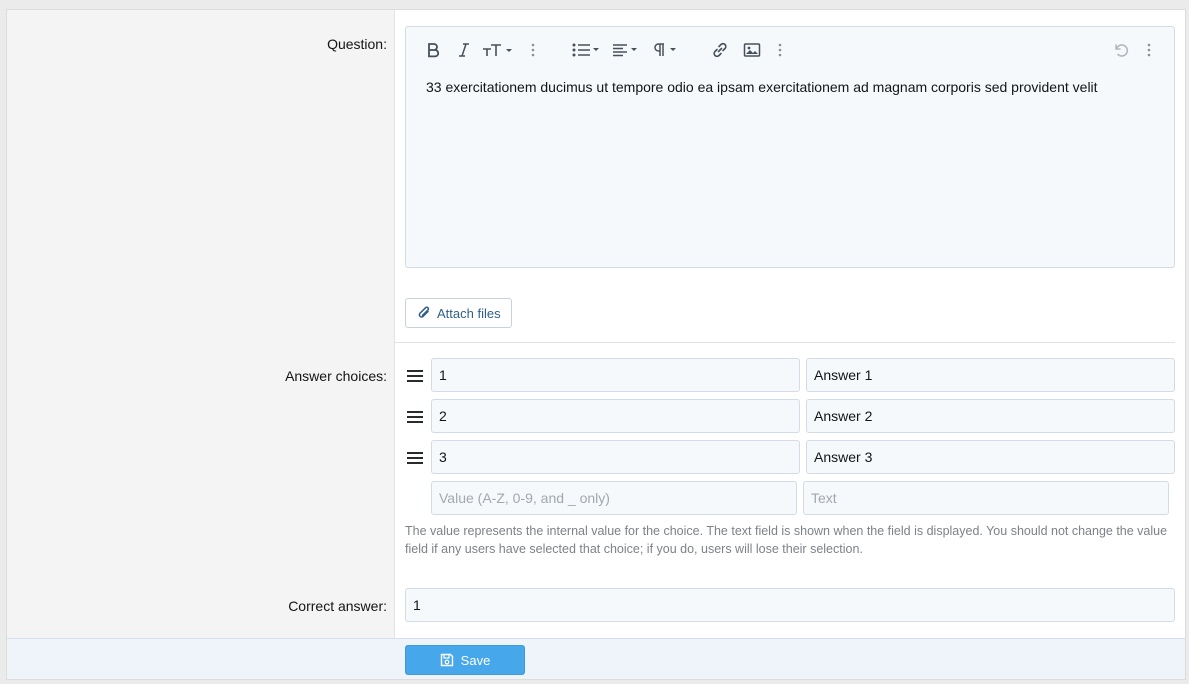 The width and height of the screenshot is (1189, 684). Describe the element at coordinates (1121, 50) in the screenshot. I see `undo-icon` at that location.